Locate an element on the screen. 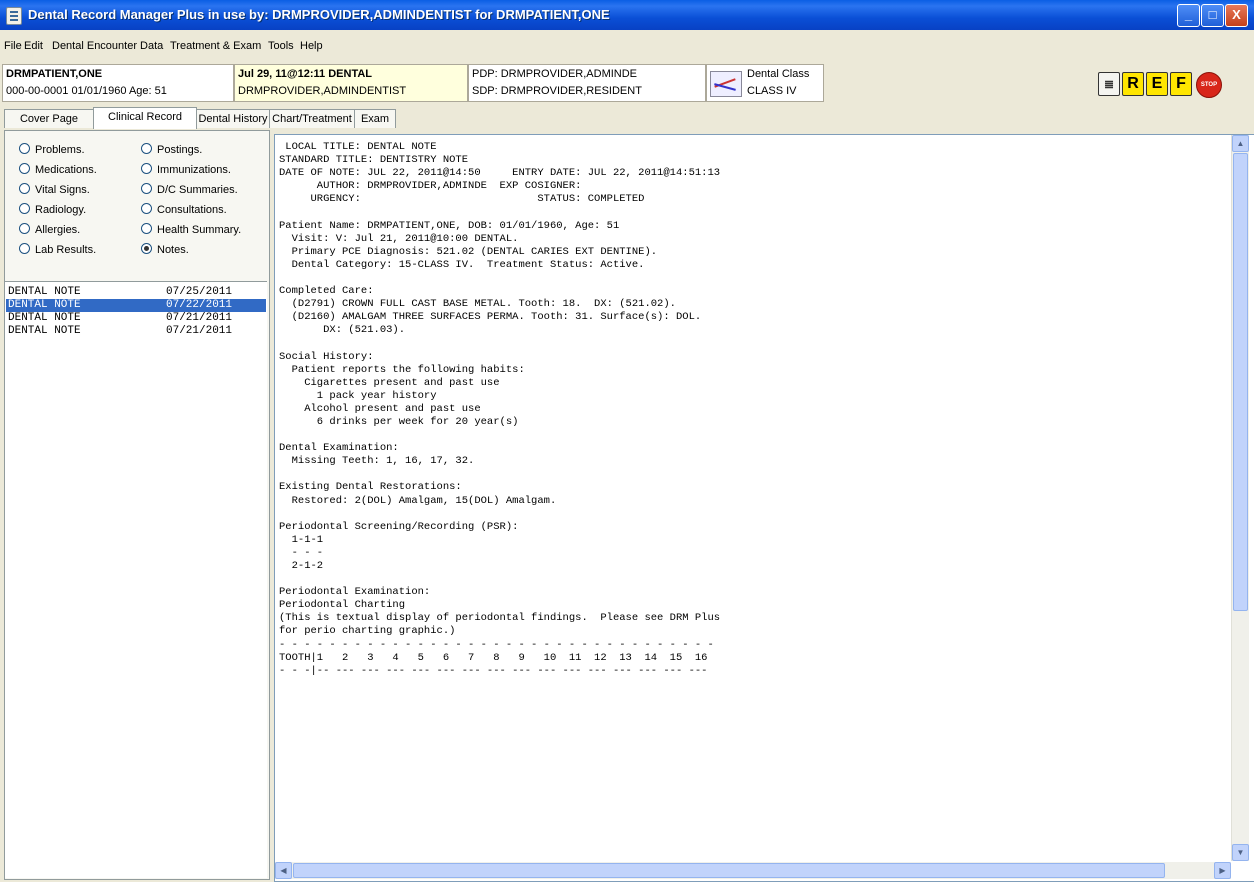 Image resolution: width=1254 pixels, height=882 pixels. radio-lab-results: Lab Results. is located at coordinates (57, 249).